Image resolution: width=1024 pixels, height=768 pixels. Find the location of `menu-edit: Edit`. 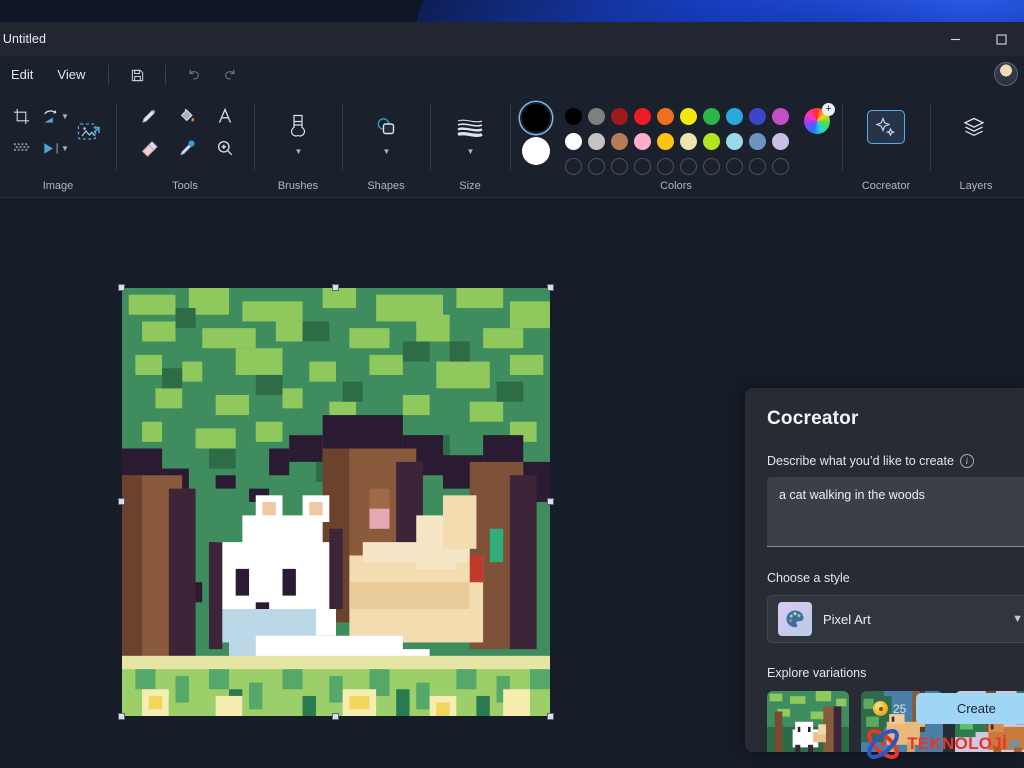

menu-edit: Edit is located at coordinates (22, 75).